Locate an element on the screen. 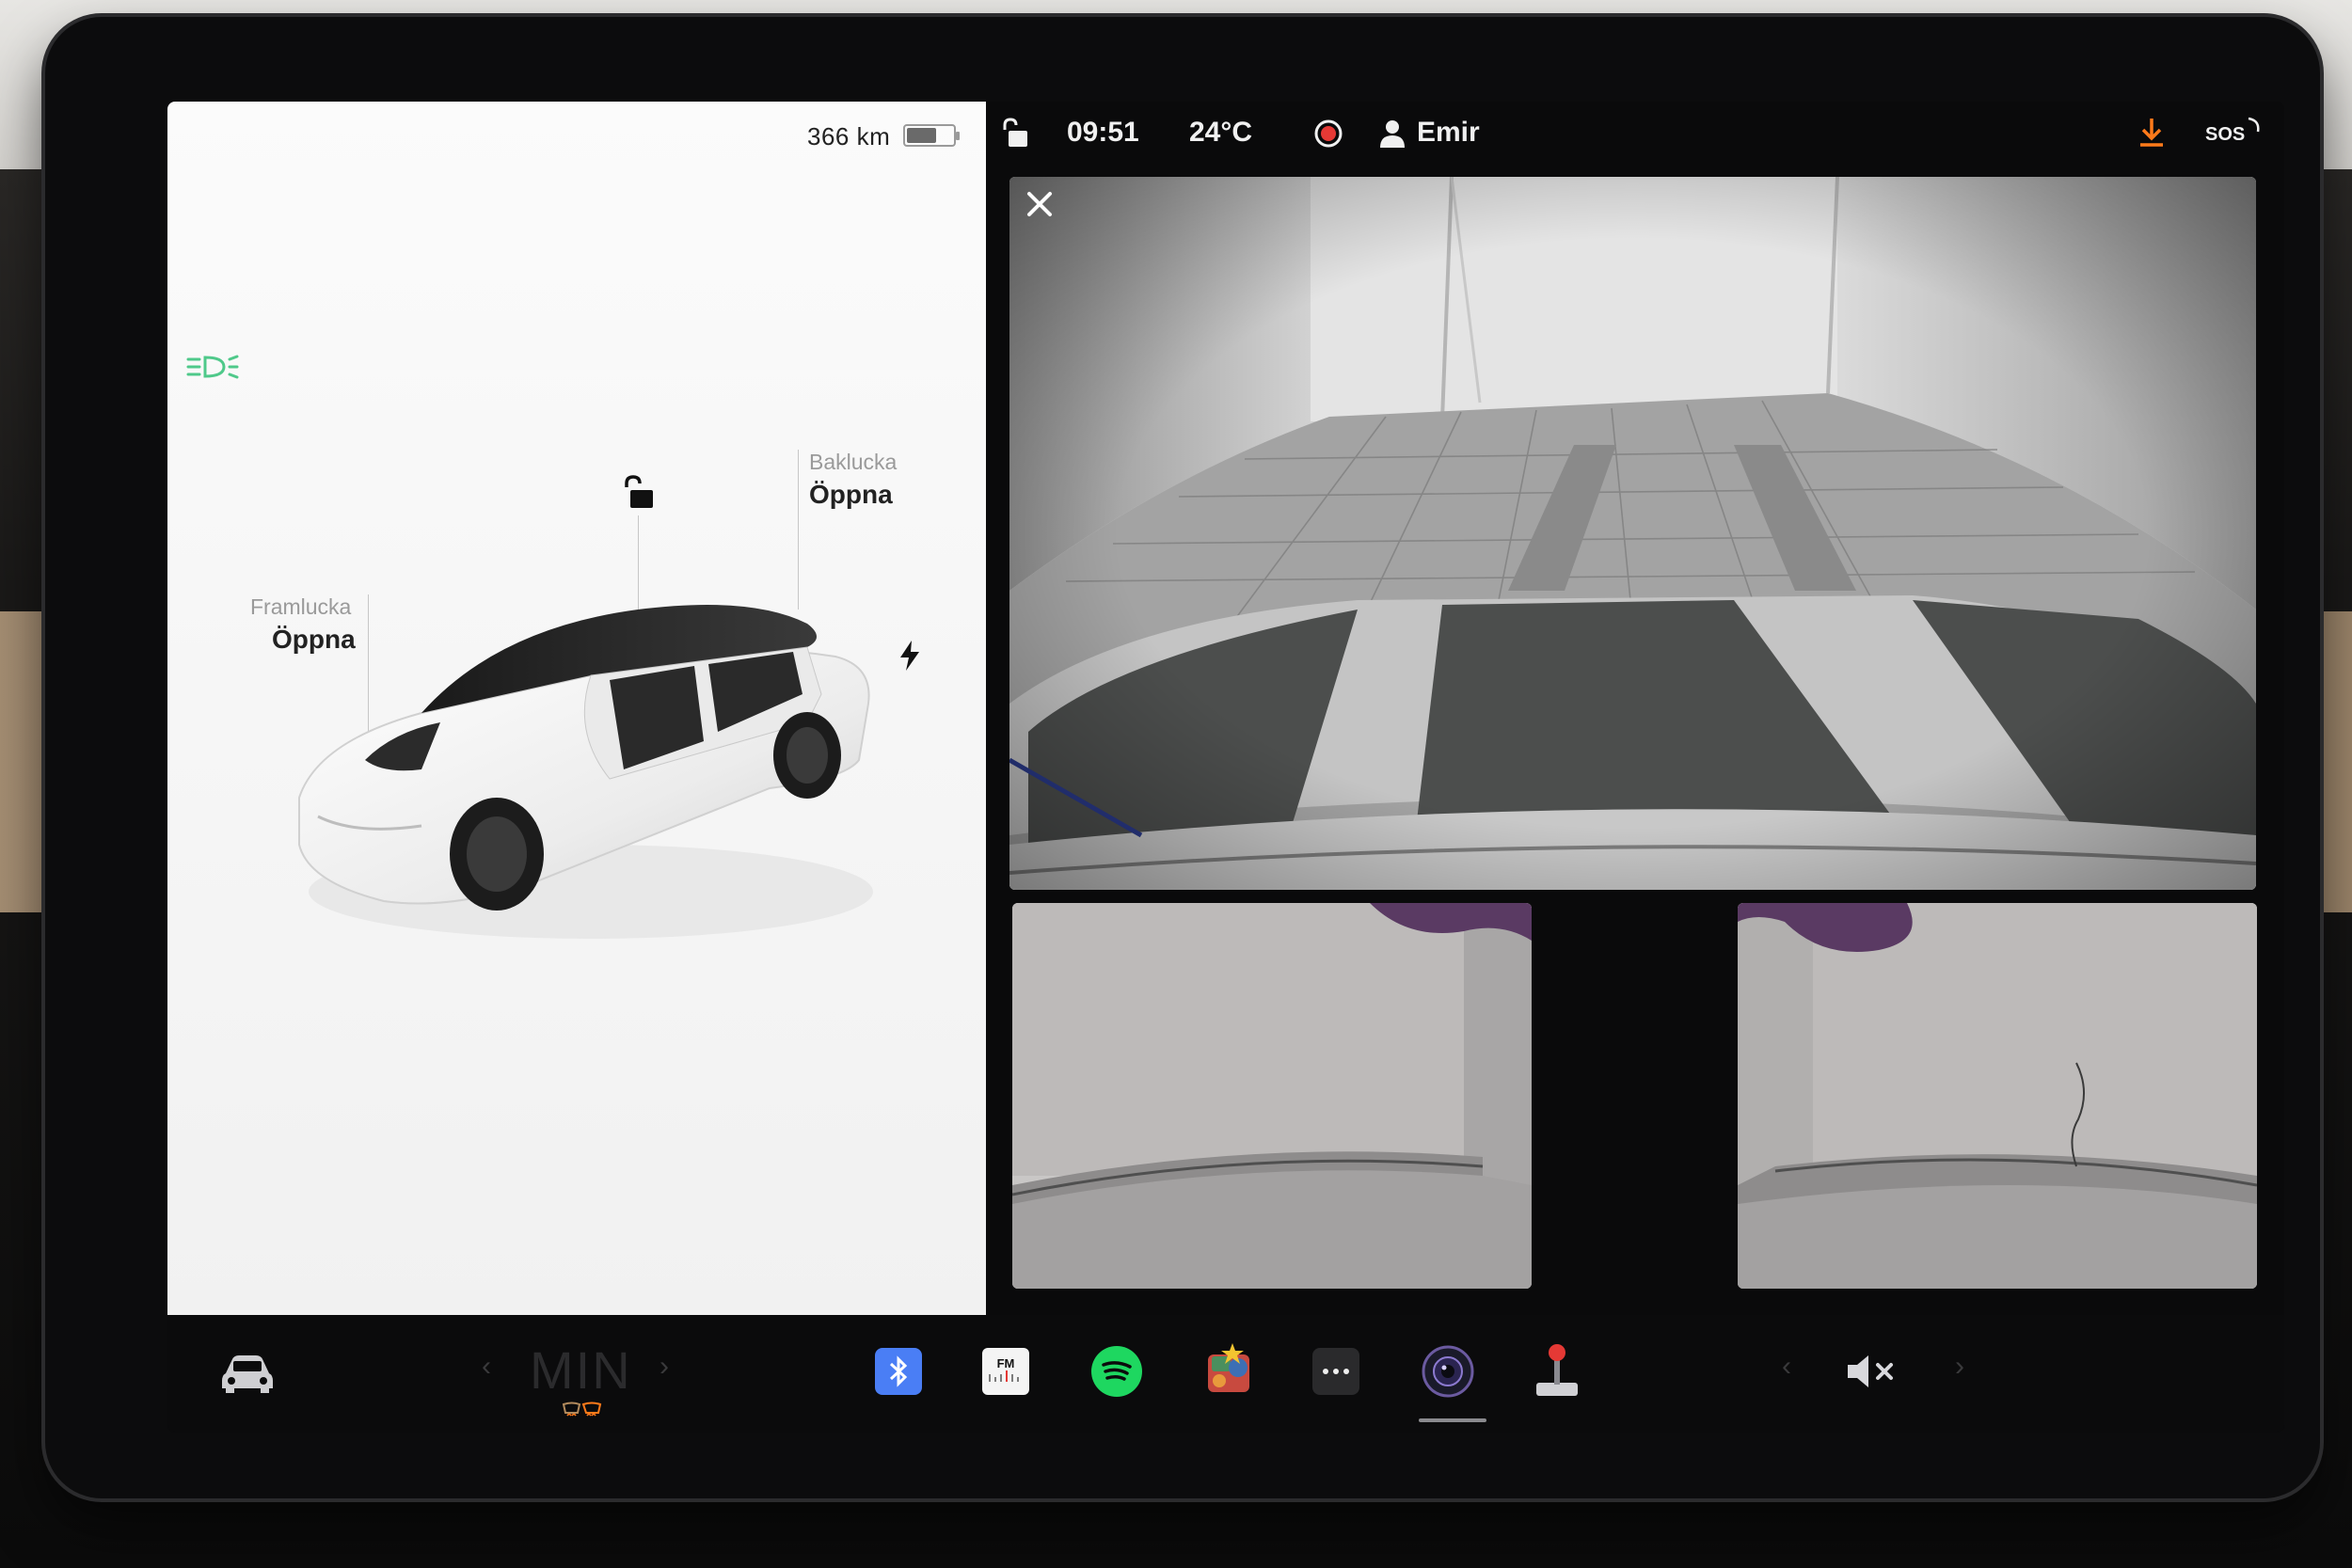 The image size is (2352, 1568). outside-temperature: 24°C is located at coordinates (1221, 132).